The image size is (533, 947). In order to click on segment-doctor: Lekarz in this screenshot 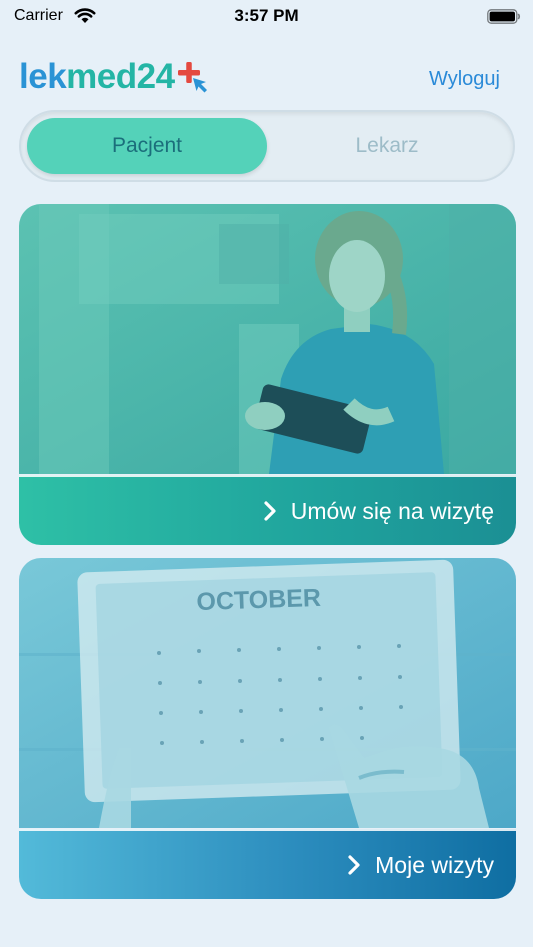, I will do `click(387, 146)`.